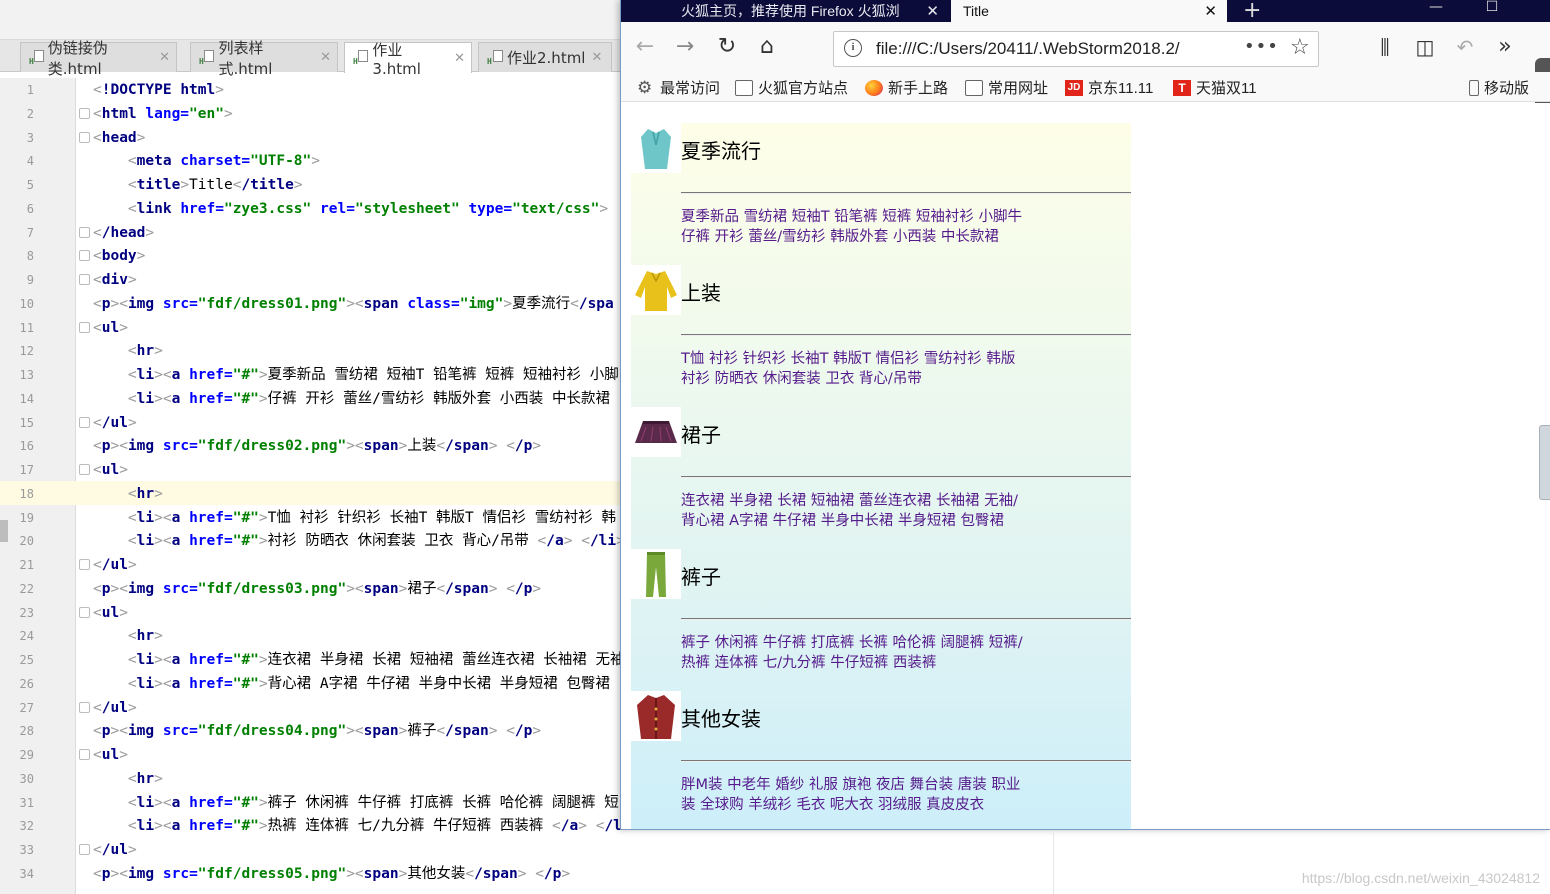  I want to click on category-divider, so click(906, 619).